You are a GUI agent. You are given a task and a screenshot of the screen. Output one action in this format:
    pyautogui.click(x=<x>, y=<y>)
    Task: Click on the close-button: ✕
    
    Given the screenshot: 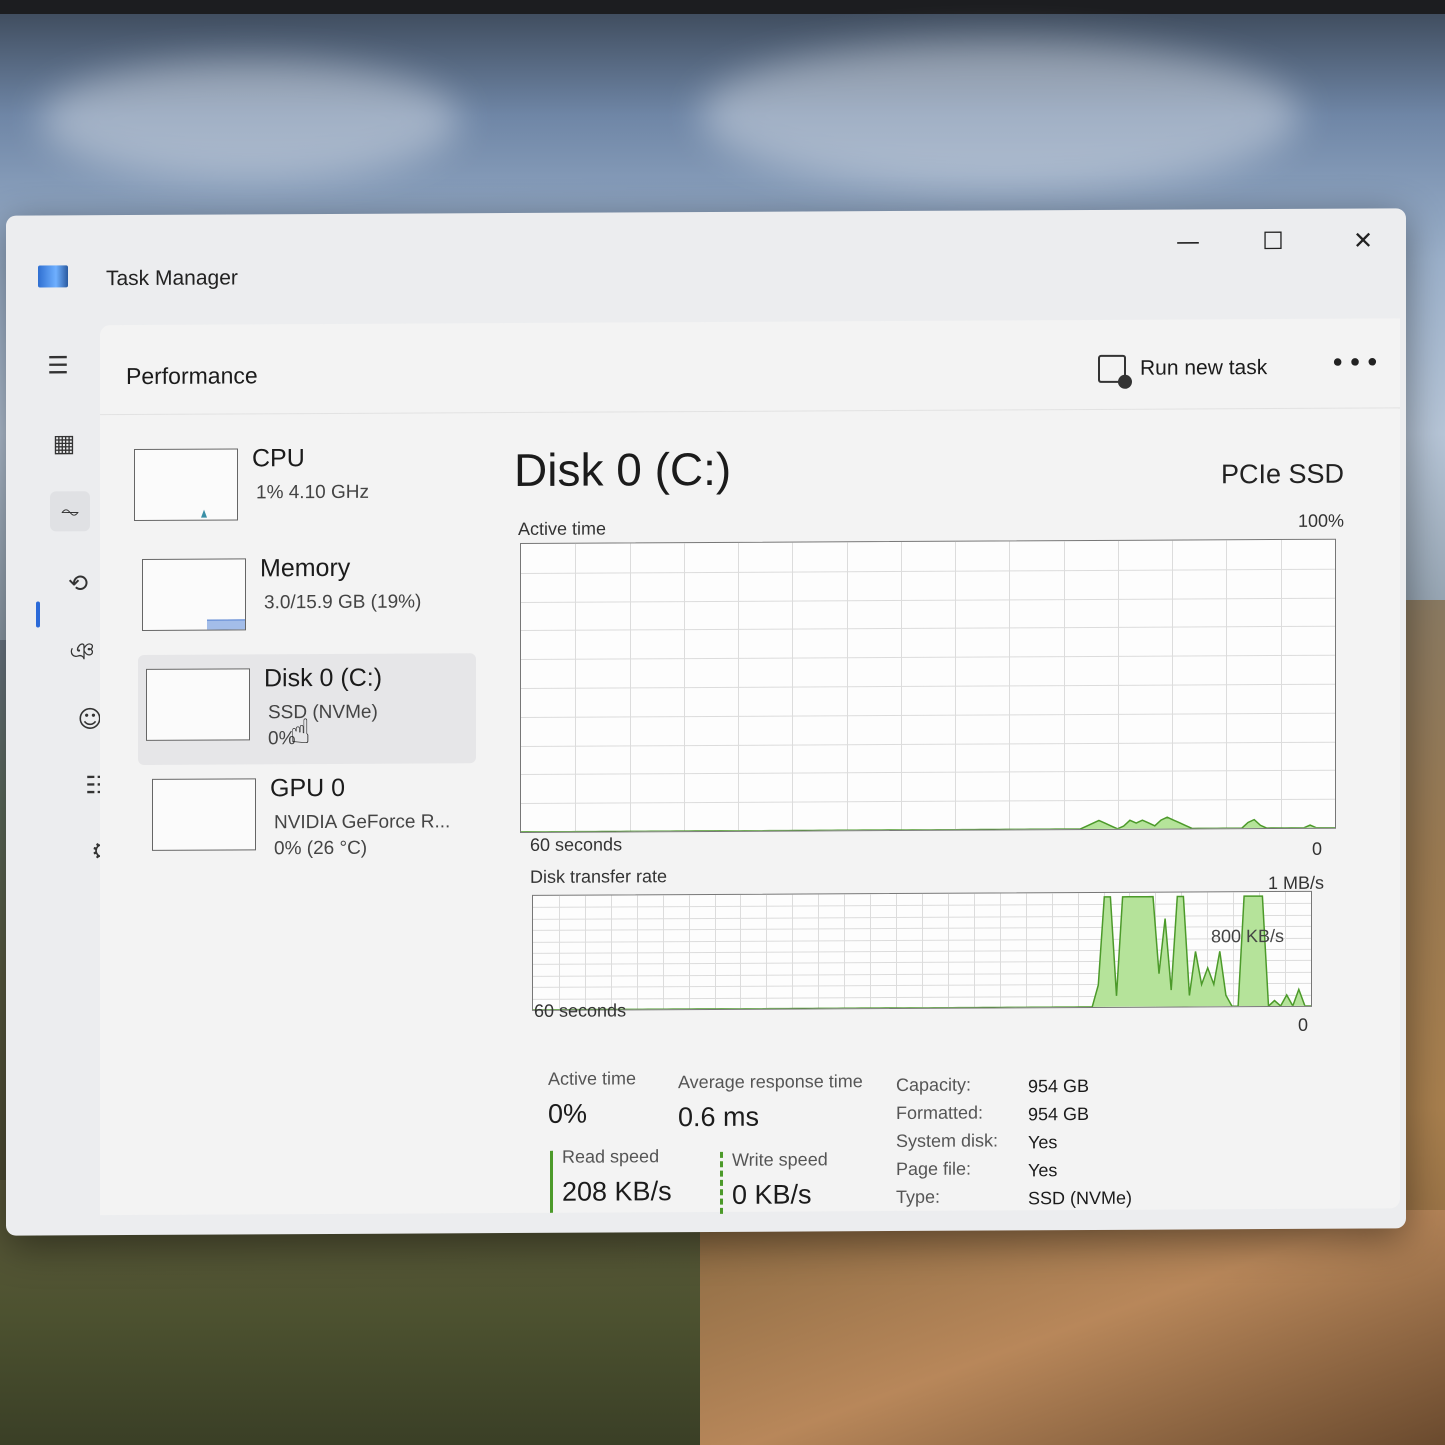 What is the action you would take?
    pyautogui.click(x=1363, y=240)
    